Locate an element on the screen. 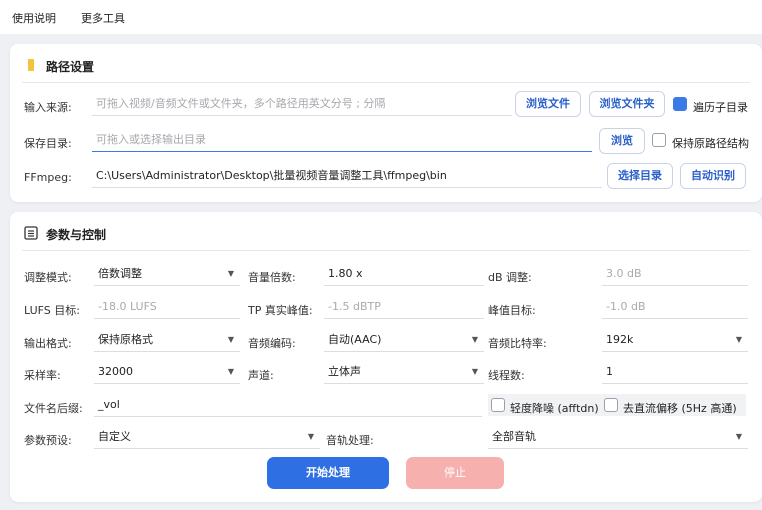 Image resolution: width=762 pixels, height=510 pixels. dc-offset-label: 去直流偏移 (5Hz 高通) is located at coordinates (680, 408).